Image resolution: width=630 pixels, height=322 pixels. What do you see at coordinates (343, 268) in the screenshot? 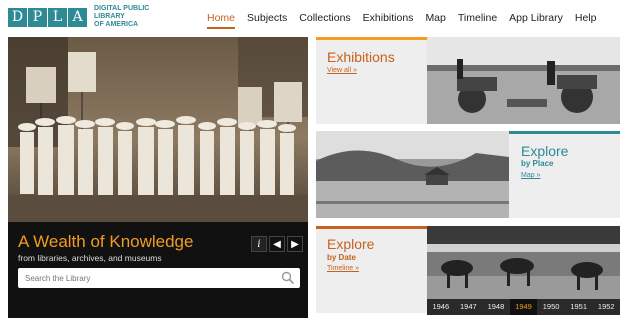
I see `timeline-link: Timeline »` at bounding box center [343, 268].